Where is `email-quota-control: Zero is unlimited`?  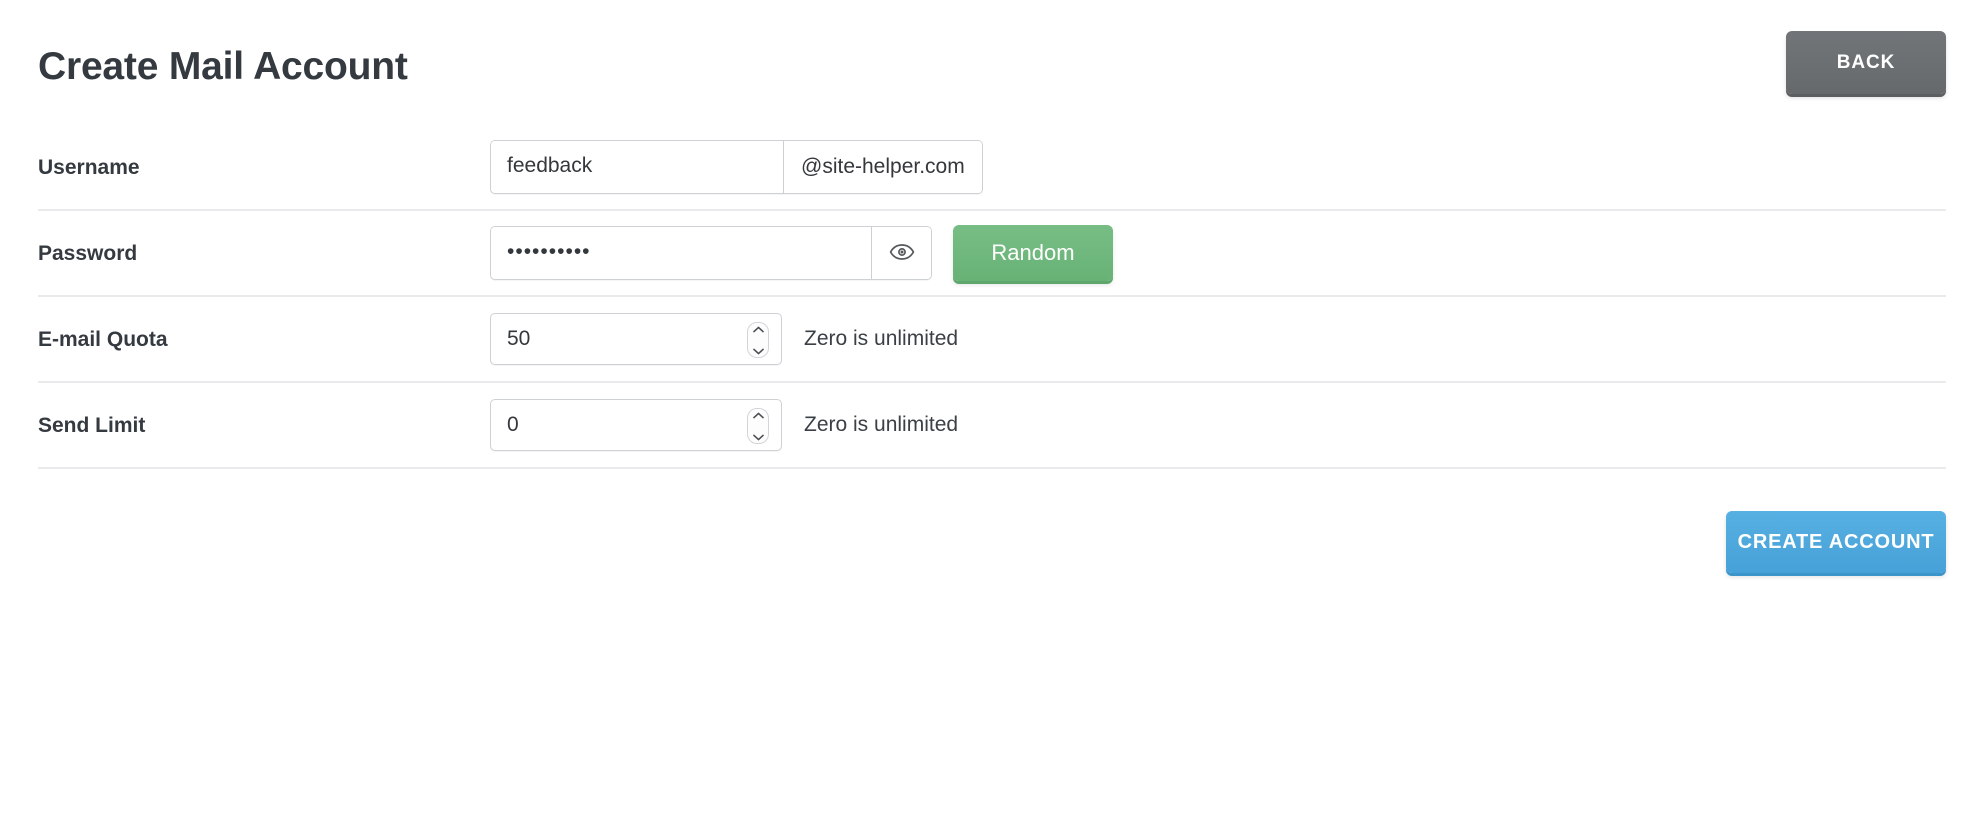 email-quota-control: Zero is unlimited is located at coordinates (724, 339).